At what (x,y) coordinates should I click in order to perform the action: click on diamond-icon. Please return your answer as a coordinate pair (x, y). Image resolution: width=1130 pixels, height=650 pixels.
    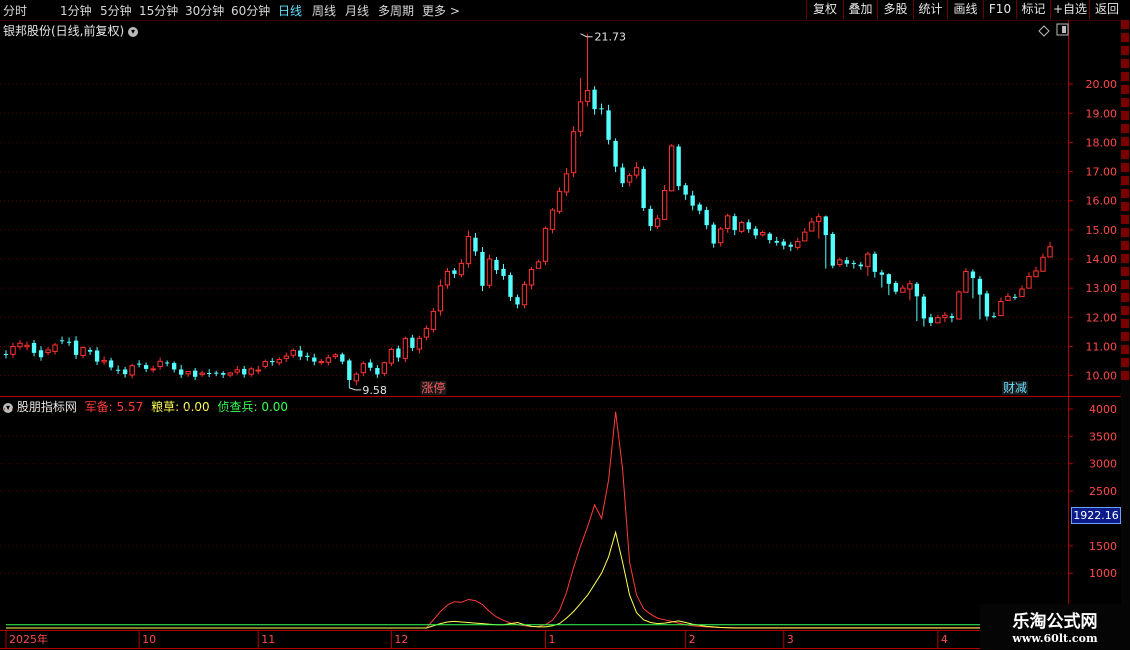
    Looking at the image, I should click on (1044, 31).